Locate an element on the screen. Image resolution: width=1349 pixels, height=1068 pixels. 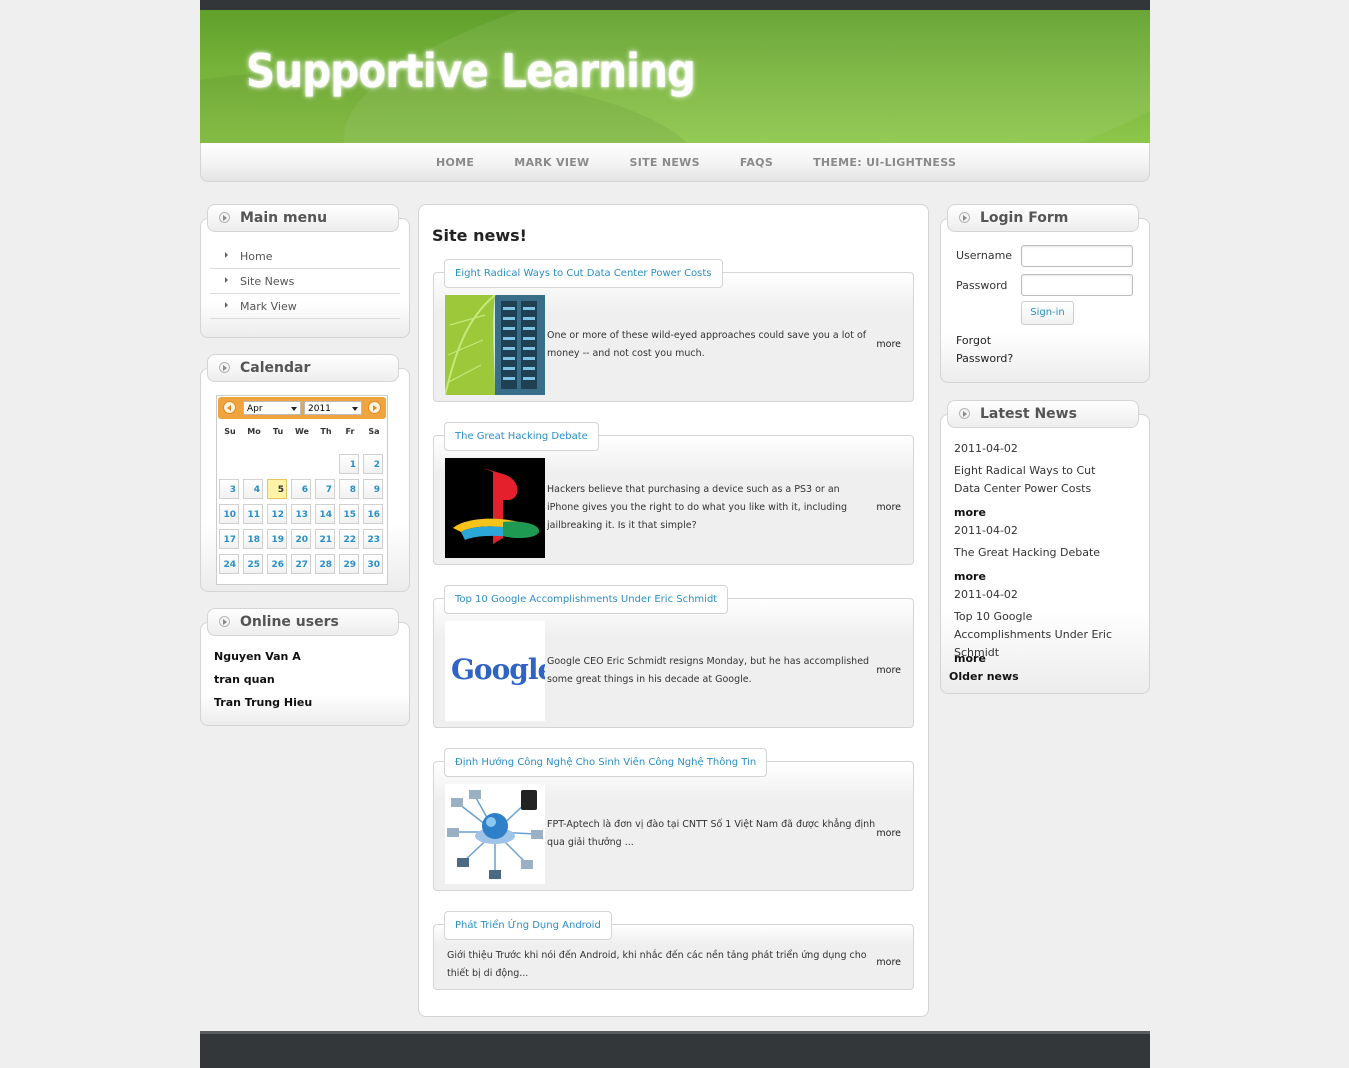
menu-item-label: Home is located at coordinates (256, 256).